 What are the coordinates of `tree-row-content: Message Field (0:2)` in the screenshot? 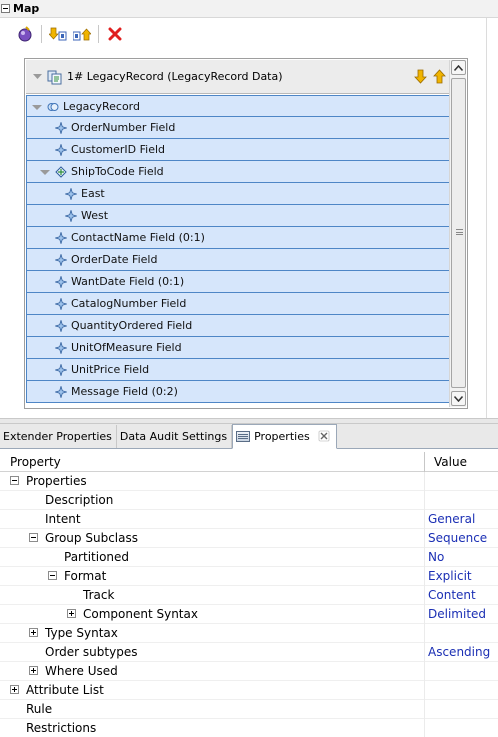 It's located at (116, 391).